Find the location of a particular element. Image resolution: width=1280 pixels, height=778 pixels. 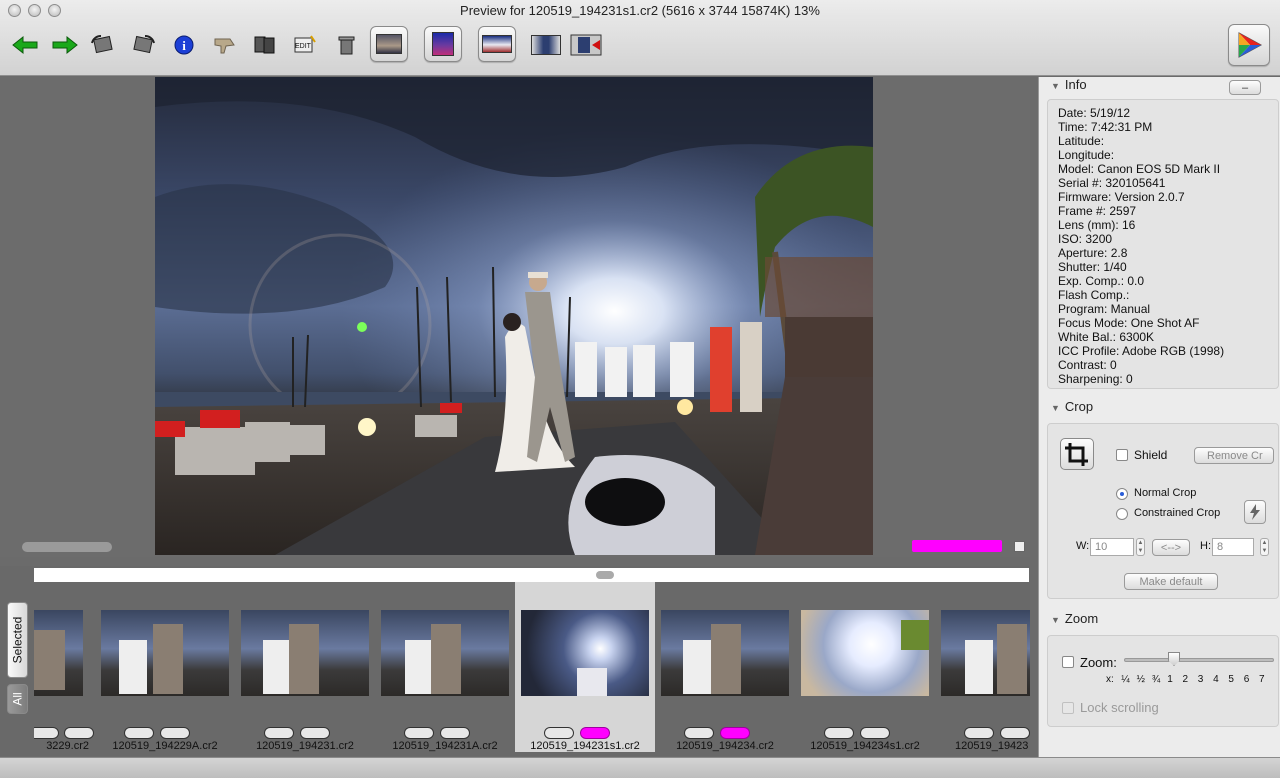

color-settings-button is located at coordinates (1249, 45).